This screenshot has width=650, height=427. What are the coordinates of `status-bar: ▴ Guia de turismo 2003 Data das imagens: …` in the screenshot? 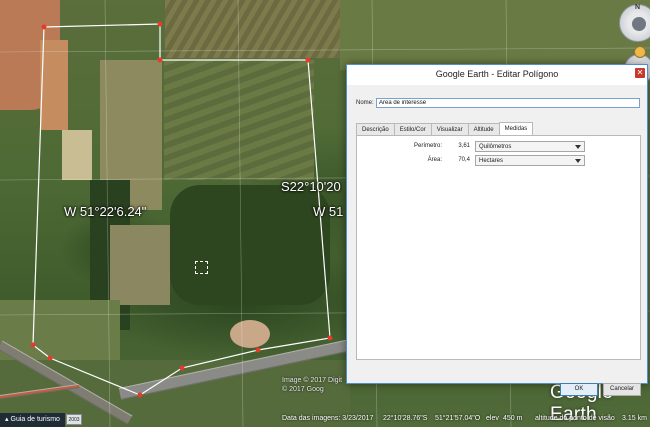 It's located at (325, 420).